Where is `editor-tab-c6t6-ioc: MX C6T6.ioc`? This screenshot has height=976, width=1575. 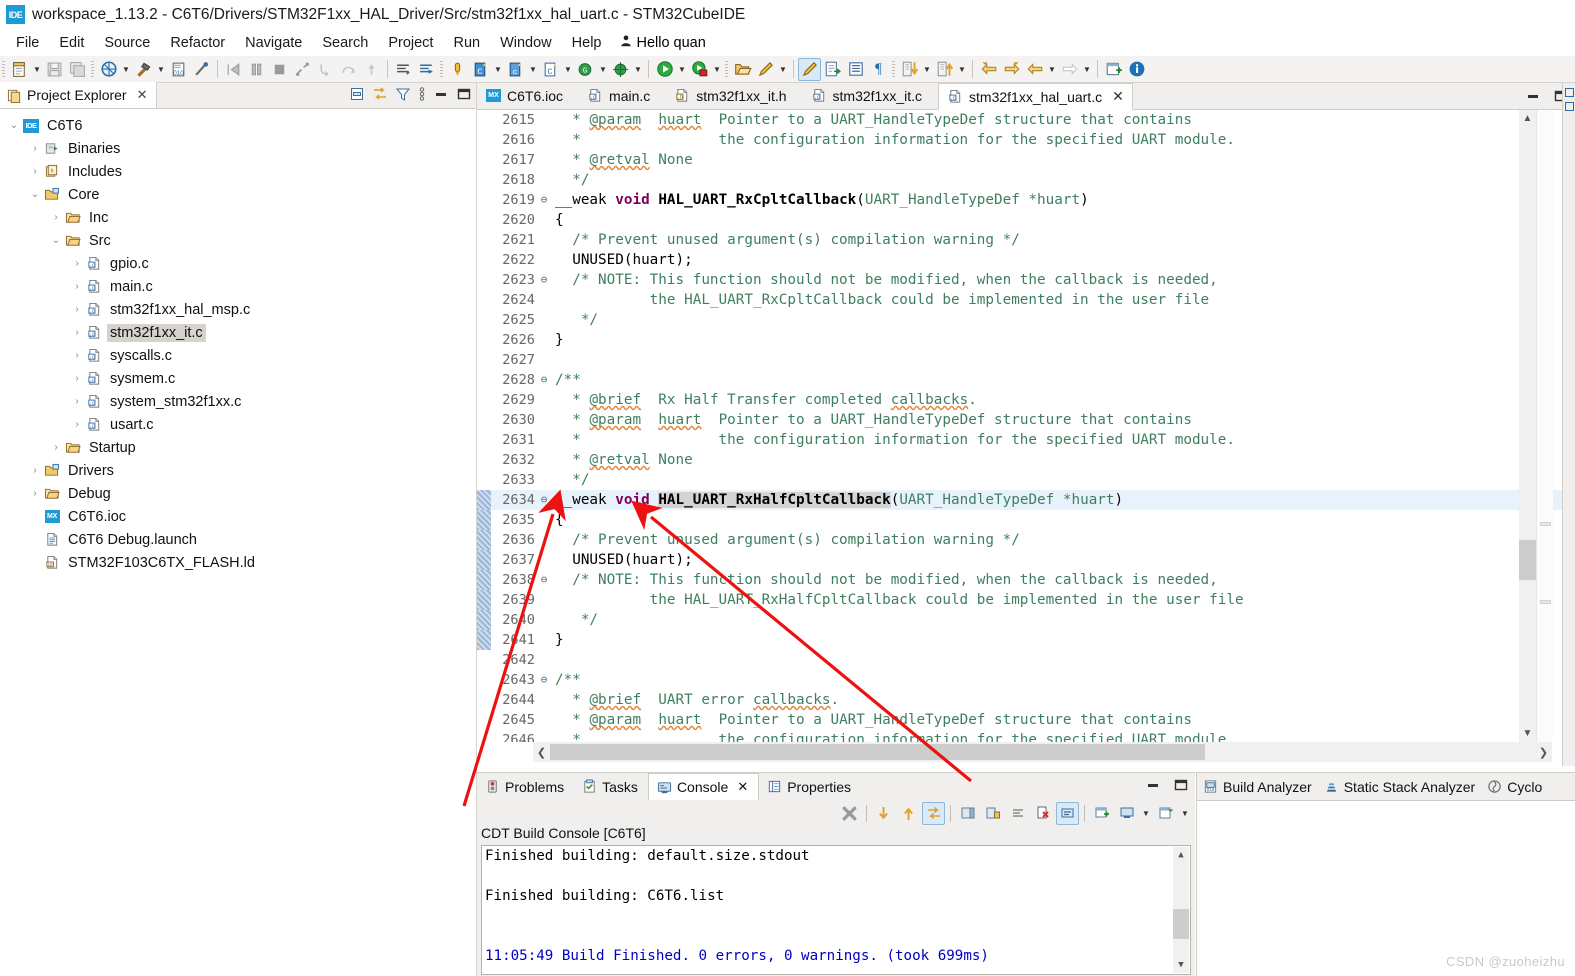 editor-tab-c6t6-ioc: MX C6T6.ioc is located at coordinates (528, 95).